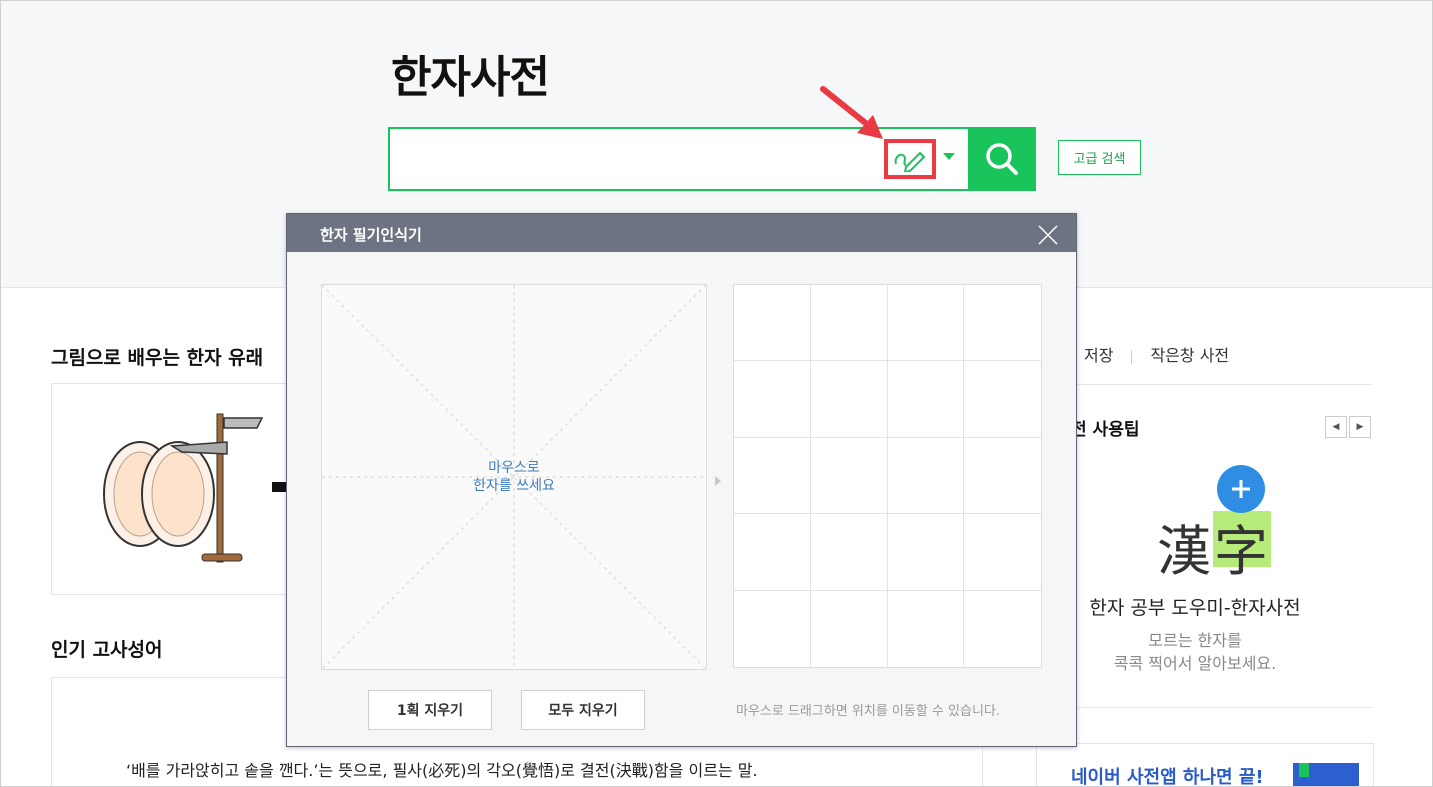 This screenshot has width=1433, height=787. What do you see at coordinates (514, 468) in the screenshot?
I see `canvas-hint-line: 마우스로` at bounding box center [514, 468].